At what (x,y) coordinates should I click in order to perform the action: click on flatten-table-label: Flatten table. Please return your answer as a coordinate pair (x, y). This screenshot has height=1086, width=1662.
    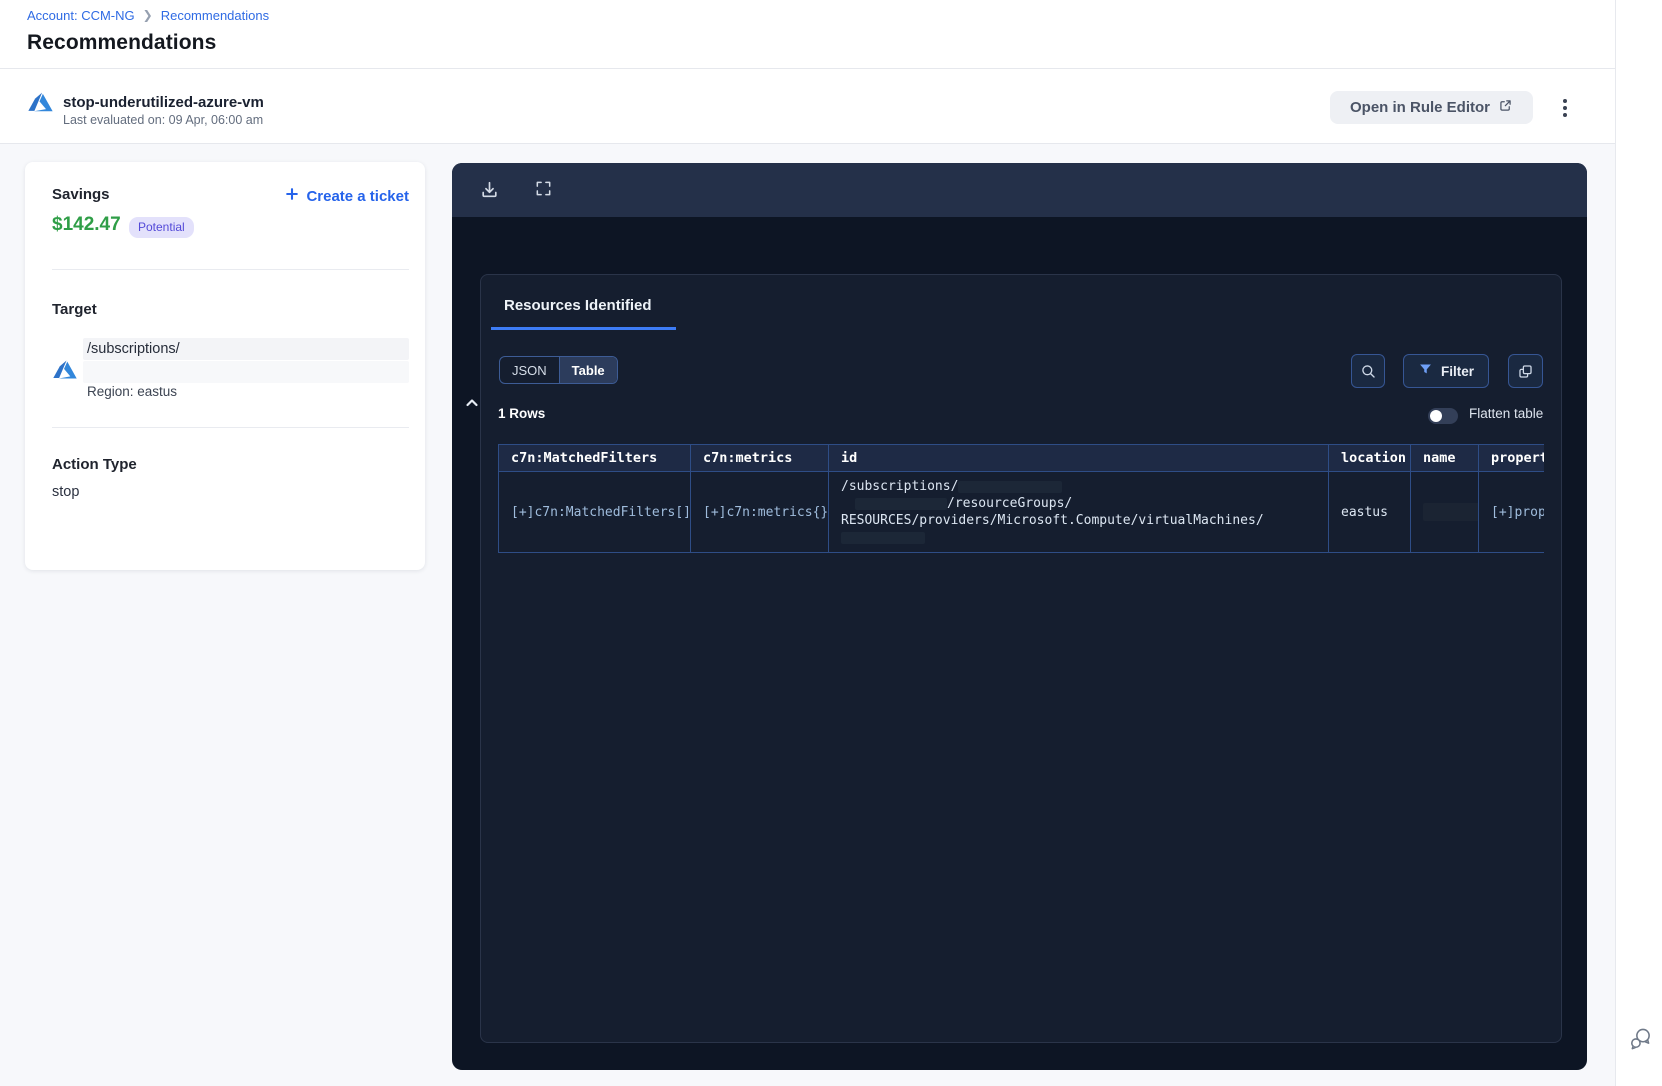
    Looking at the image, I should click on (1506, 413).